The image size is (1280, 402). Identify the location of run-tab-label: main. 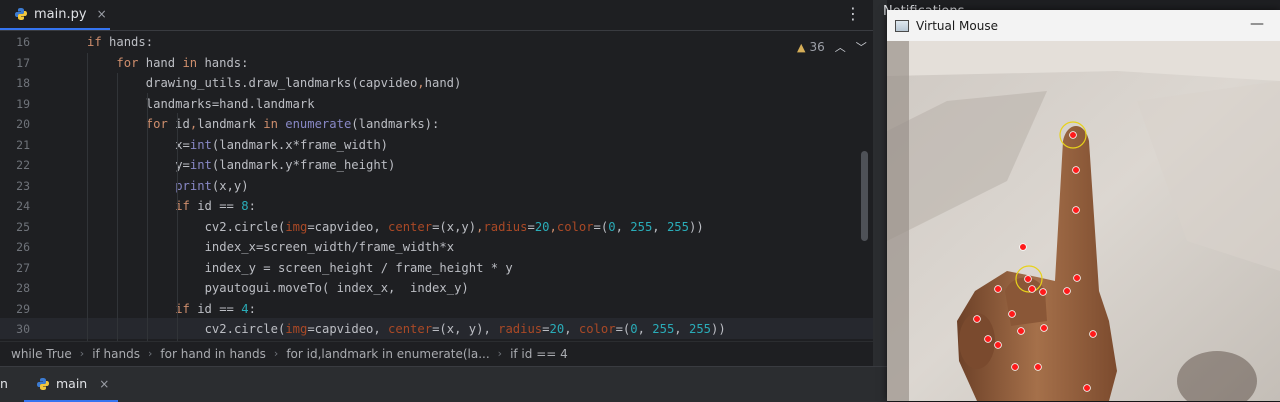
(72, 383).